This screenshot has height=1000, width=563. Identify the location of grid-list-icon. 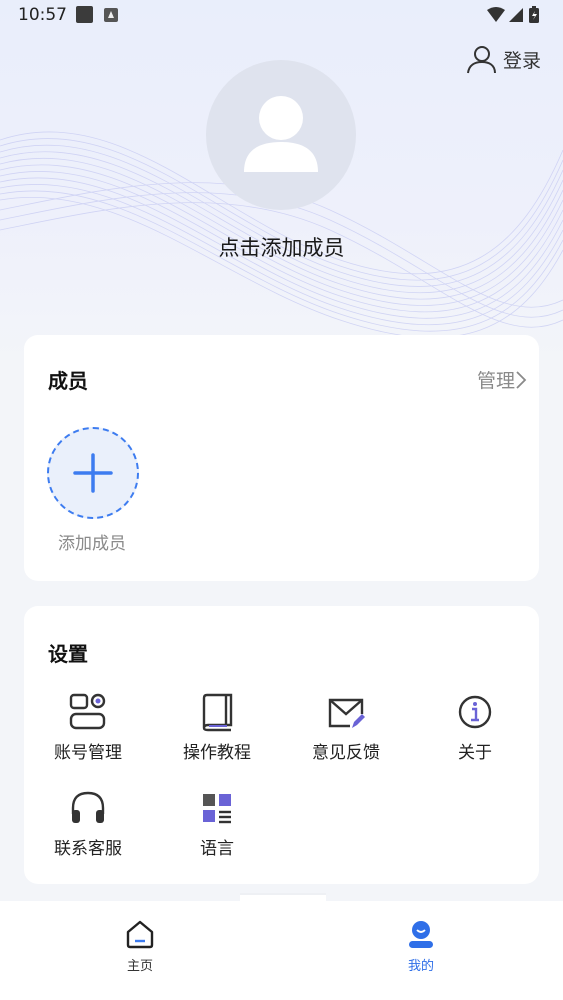
(217, 809).